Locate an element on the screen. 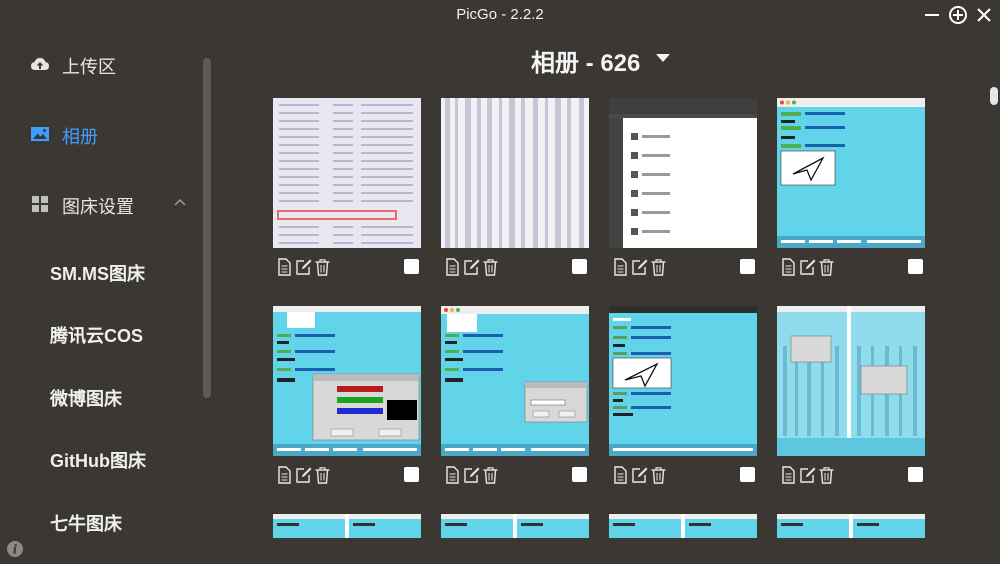  info-icon: i is located at coordinates (15, 549).